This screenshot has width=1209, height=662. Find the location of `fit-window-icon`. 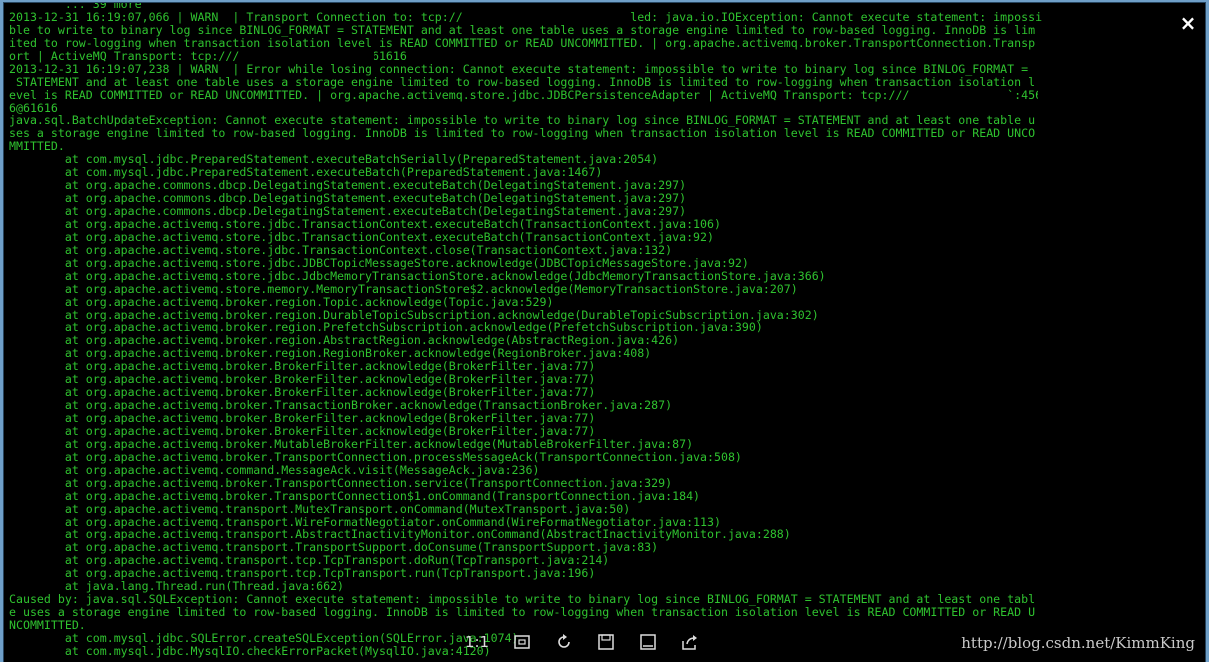

fit-window-icon is located at coordinates (522, 642).